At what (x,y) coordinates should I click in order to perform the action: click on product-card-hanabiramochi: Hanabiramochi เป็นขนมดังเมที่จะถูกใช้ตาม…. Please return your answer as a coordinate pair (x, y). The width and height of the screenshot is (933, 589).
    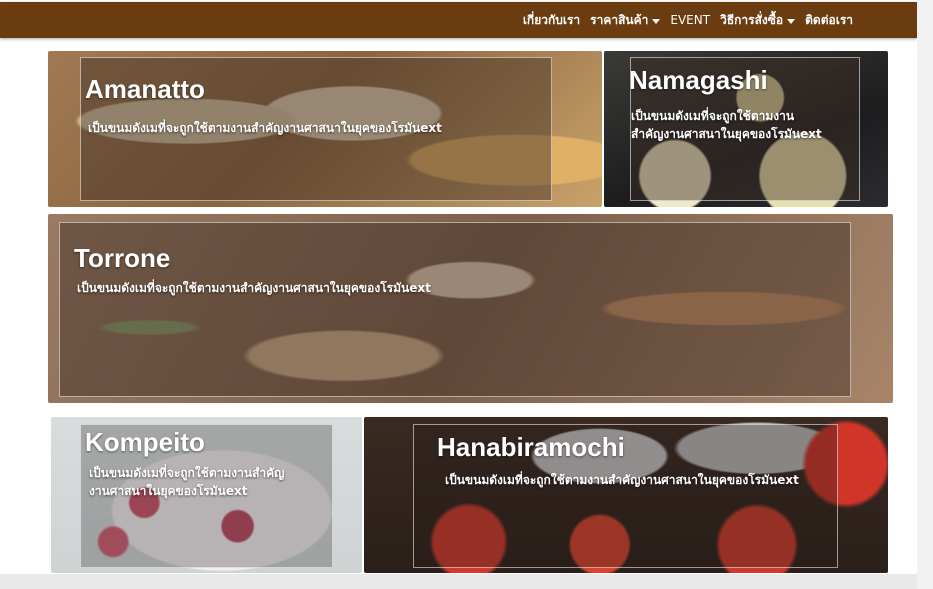
    Looking at the image, I should click on (626, 495).